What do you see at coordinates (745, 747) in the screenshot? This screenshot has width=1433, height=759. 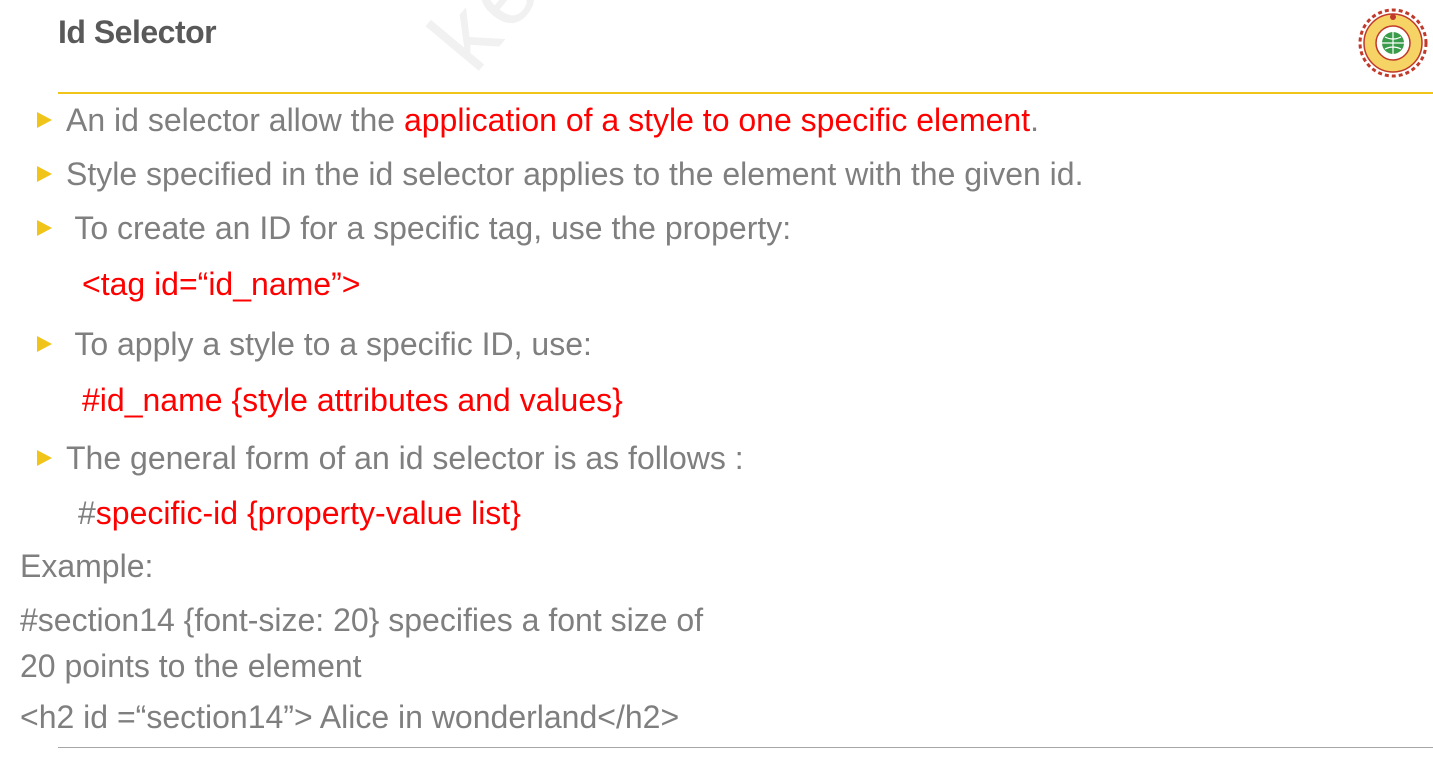 I see `bottom-rule` at bounding box center [745, 747].